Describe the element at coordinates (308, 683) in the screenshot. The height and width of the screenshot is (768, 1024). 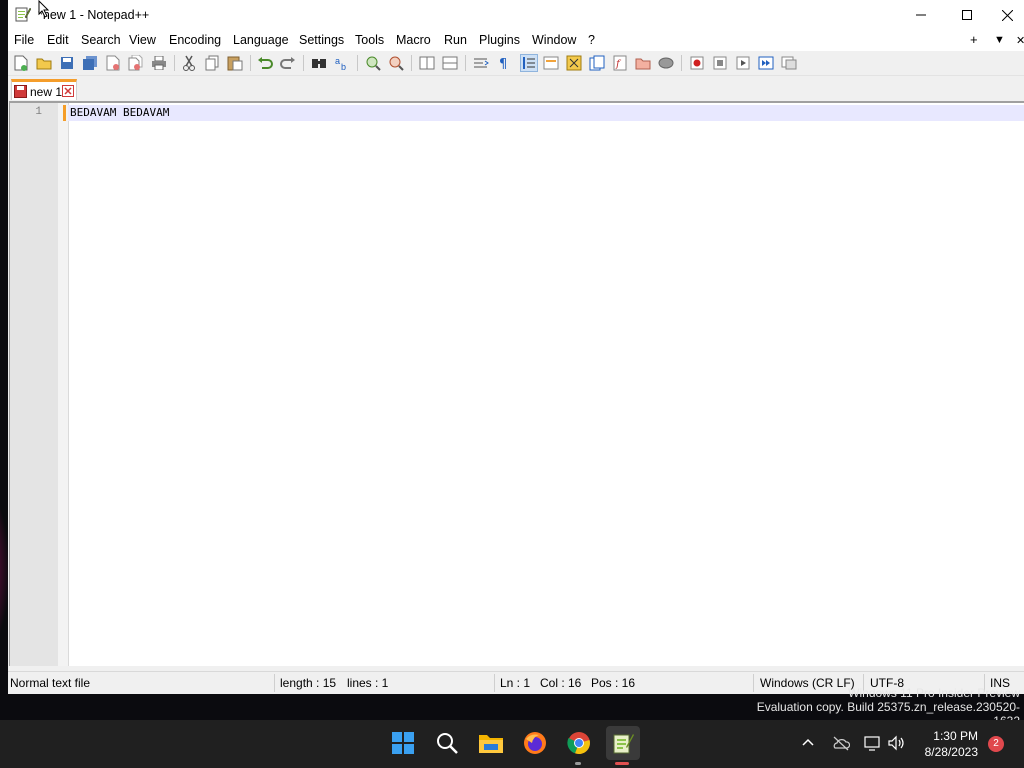
I see `status-length: length : 15` at that location.